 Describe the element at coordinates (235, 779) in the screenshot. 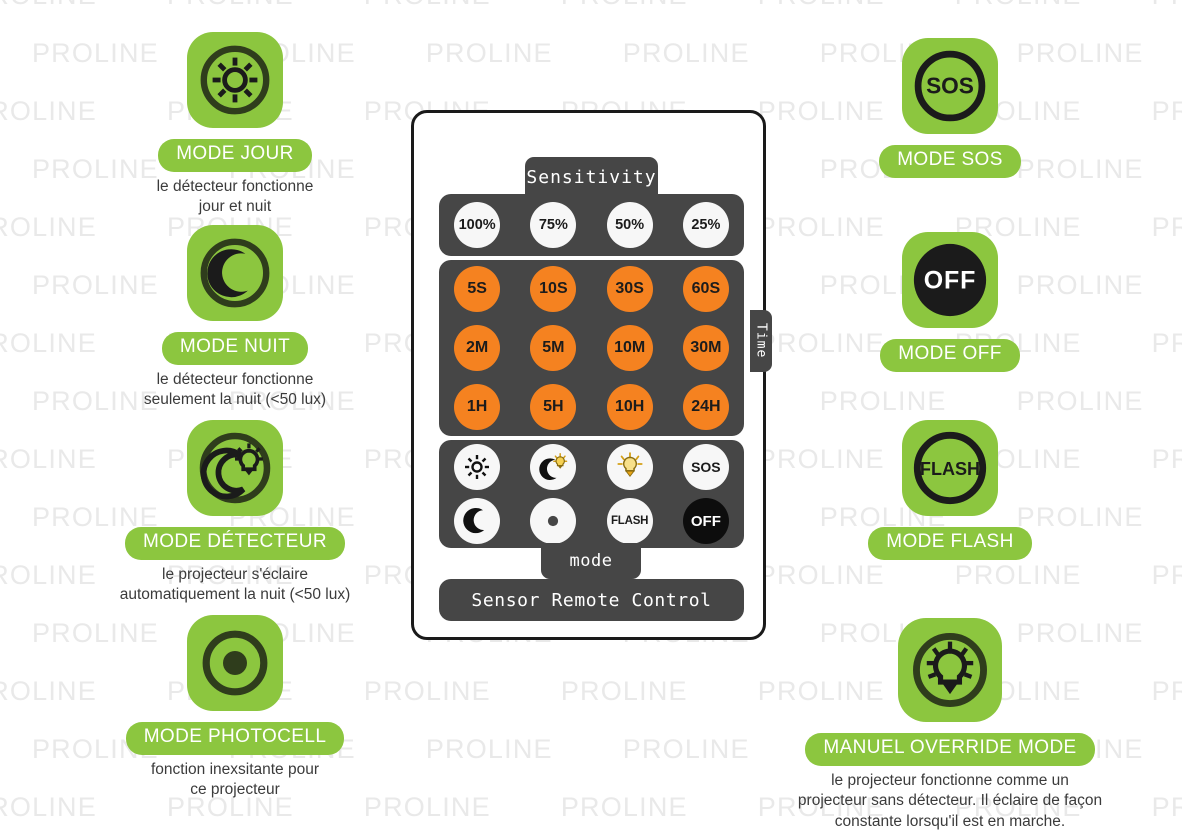

I see `mode-card-photocell-description: fonction inexsitante pour ce projecteur` at that location.